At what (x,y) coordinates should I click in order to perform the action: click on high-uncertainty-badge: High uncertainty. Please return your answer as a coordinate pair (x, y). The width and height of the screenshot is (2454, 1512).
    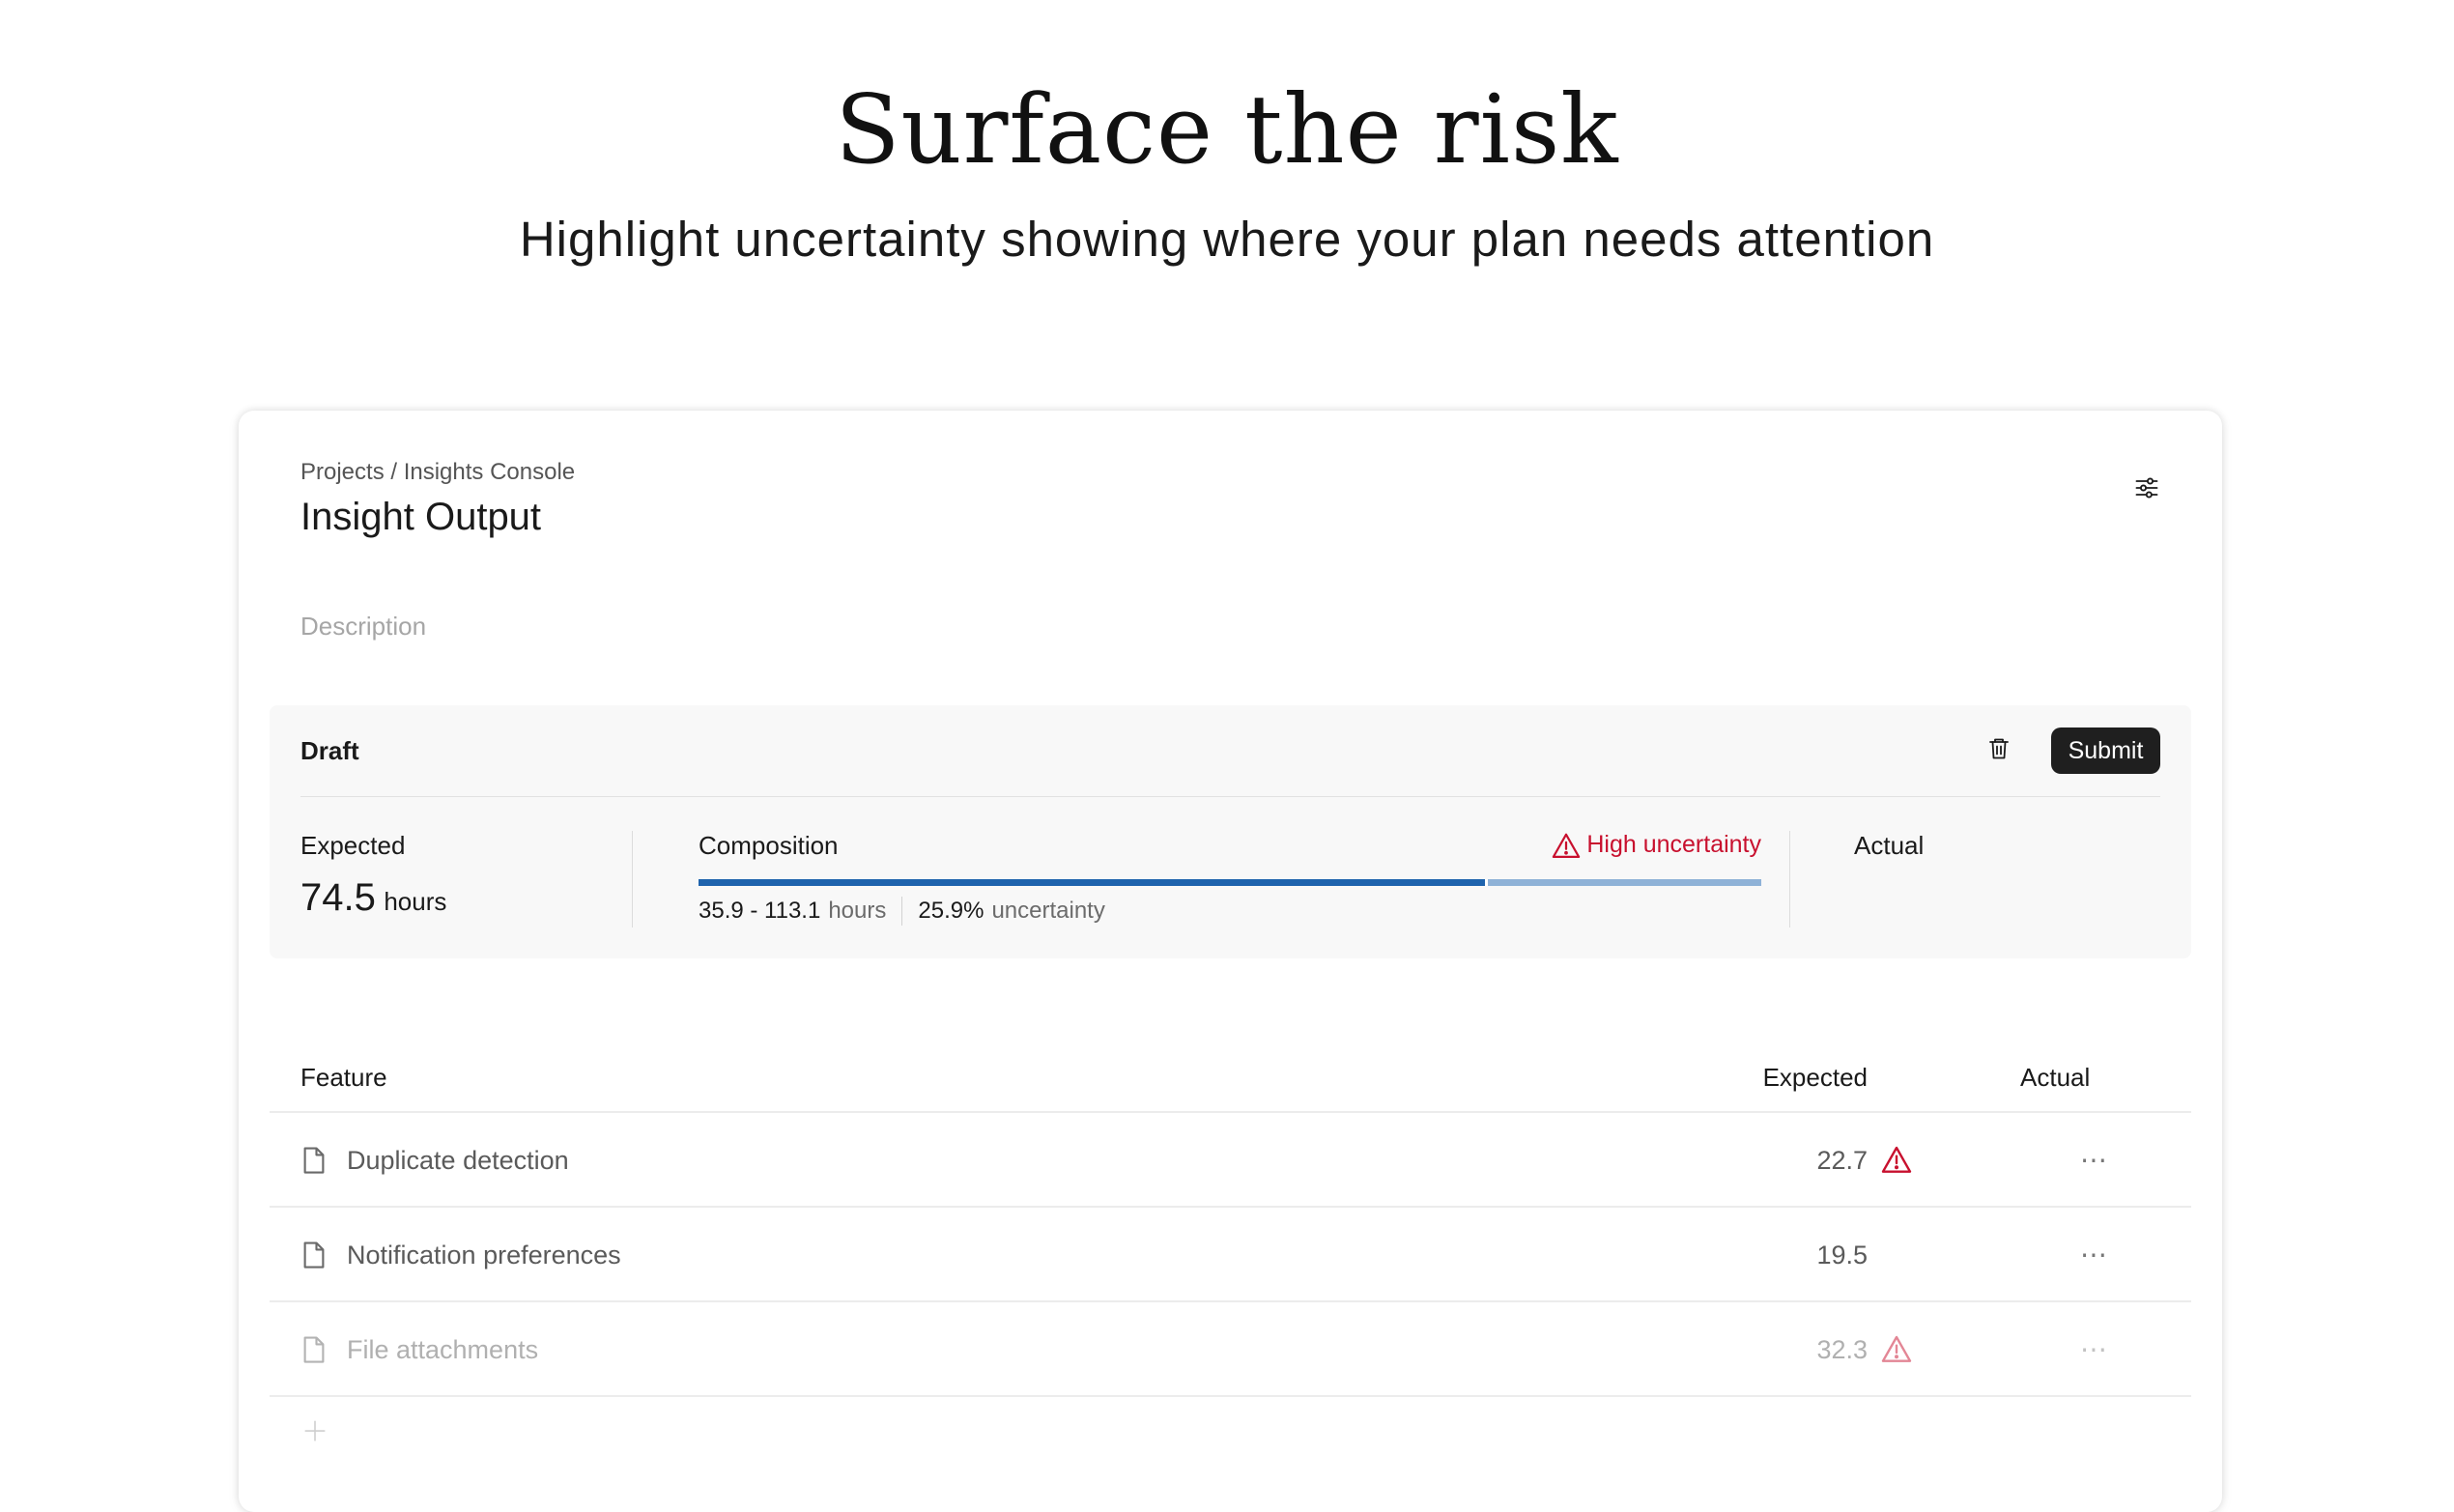
    Looking at the image, I should click on (1656, 845).